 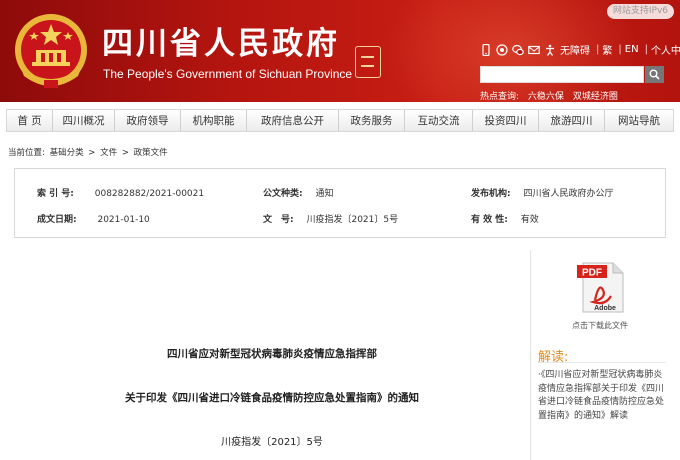 What do you see at coordinates (214, 120) in the screenshot?
I see `nav-item-functions: 机构职能` at bounding box center [214, 120].